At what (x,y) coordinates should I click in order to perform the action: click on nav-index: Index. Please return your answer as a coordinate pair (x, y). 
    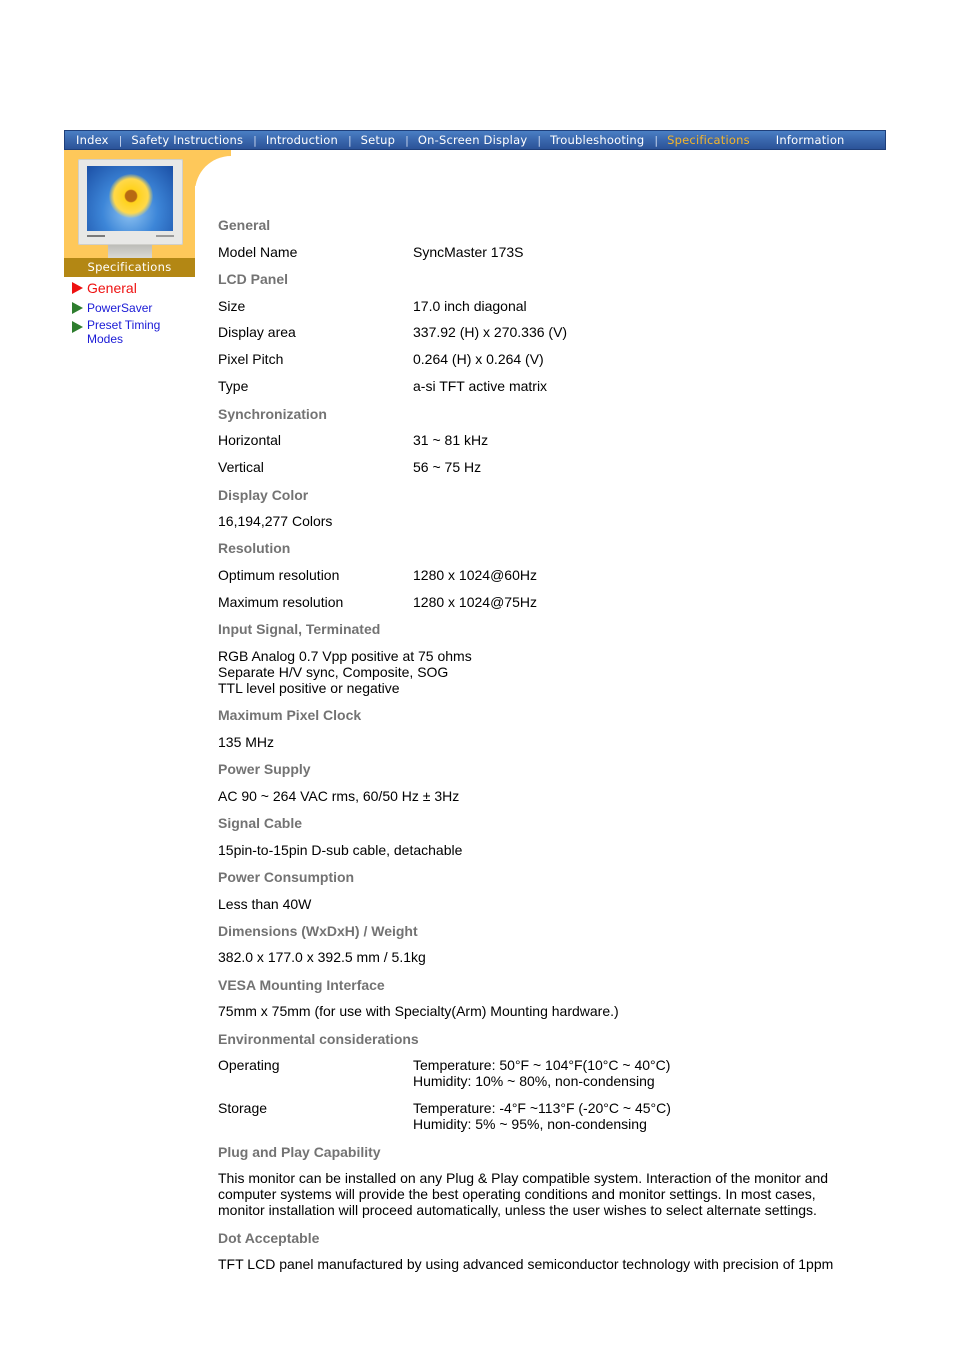
    Looking at the image, I should click on (92, 140).